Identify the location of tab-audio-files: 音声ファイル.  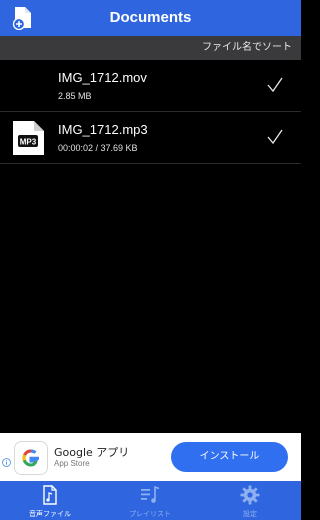
(50, 500).